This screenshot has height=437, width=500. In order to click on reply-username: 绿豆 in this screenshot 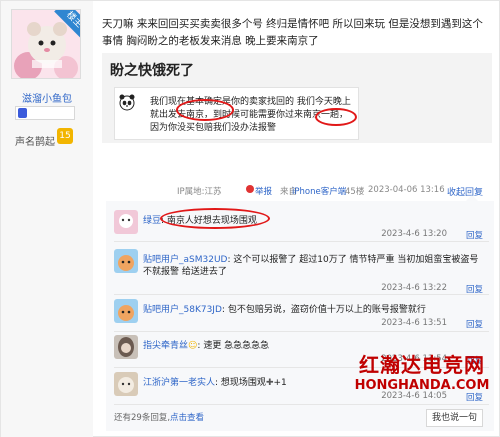, I will do `click(152, 221)`.